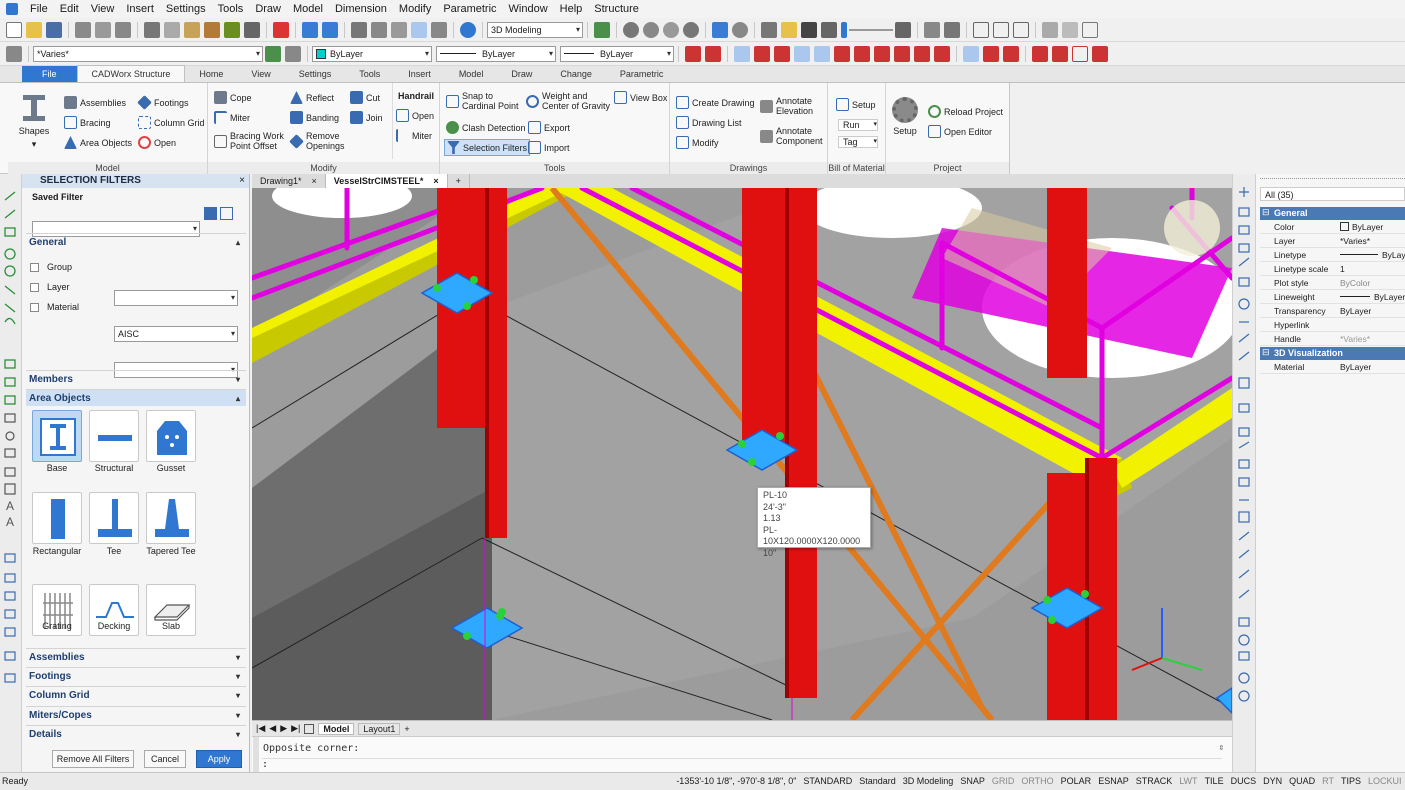 This screenshot has height=790, width=1405. What do you see at coordinates (809, 29) in the screenshot?
I see `camera-icon` at bounding box center [809, 29].